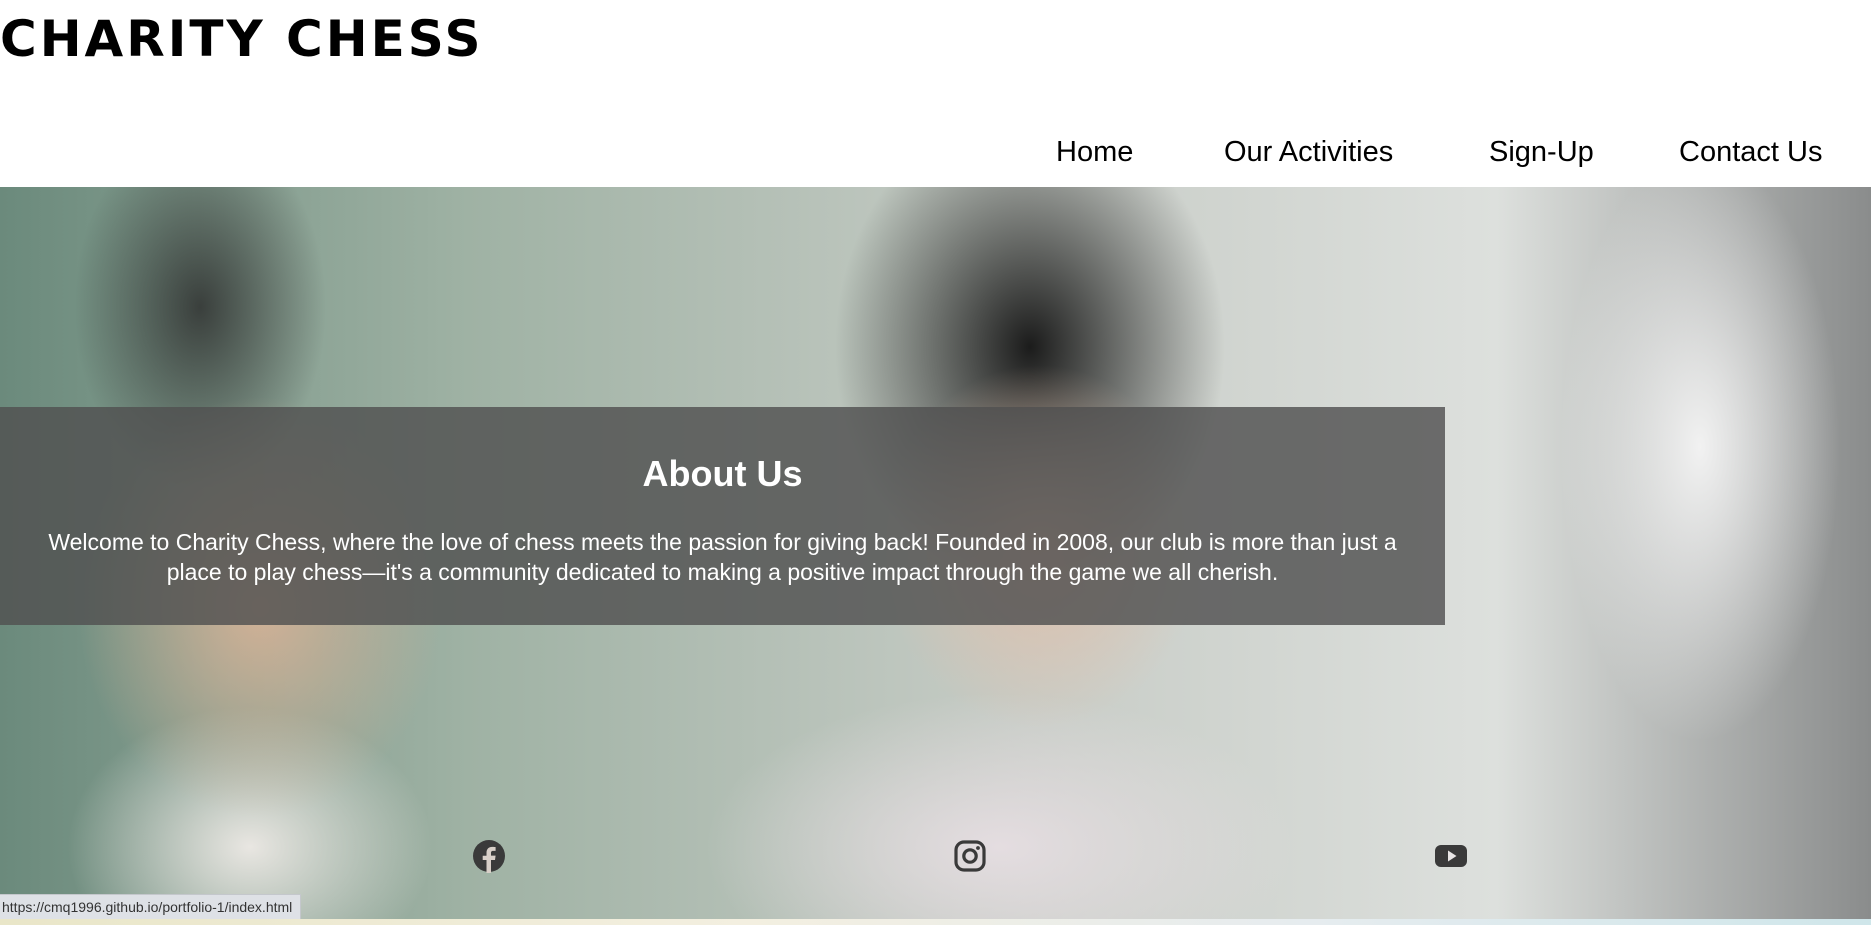  I want to click on about-us-title: About Us, so click(722, 473).